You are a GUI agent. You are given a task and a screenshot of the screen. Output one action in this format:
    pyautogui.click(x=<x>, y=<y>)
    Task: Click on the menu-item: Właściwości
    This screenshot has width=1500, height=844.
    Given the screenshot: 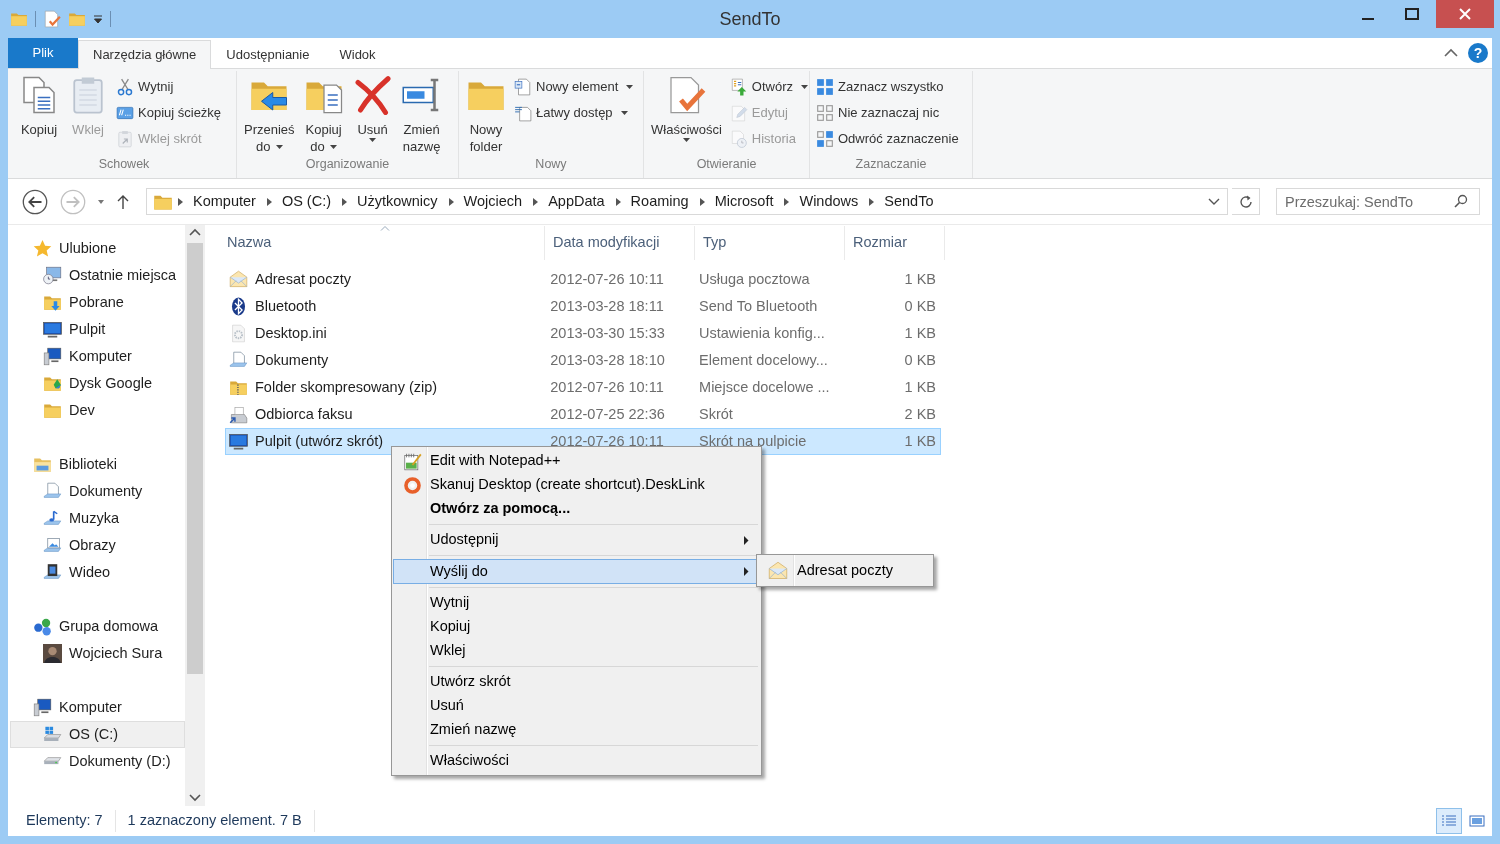 What is the action you would take?
    pyautogui.click(x=576, y=761)
    